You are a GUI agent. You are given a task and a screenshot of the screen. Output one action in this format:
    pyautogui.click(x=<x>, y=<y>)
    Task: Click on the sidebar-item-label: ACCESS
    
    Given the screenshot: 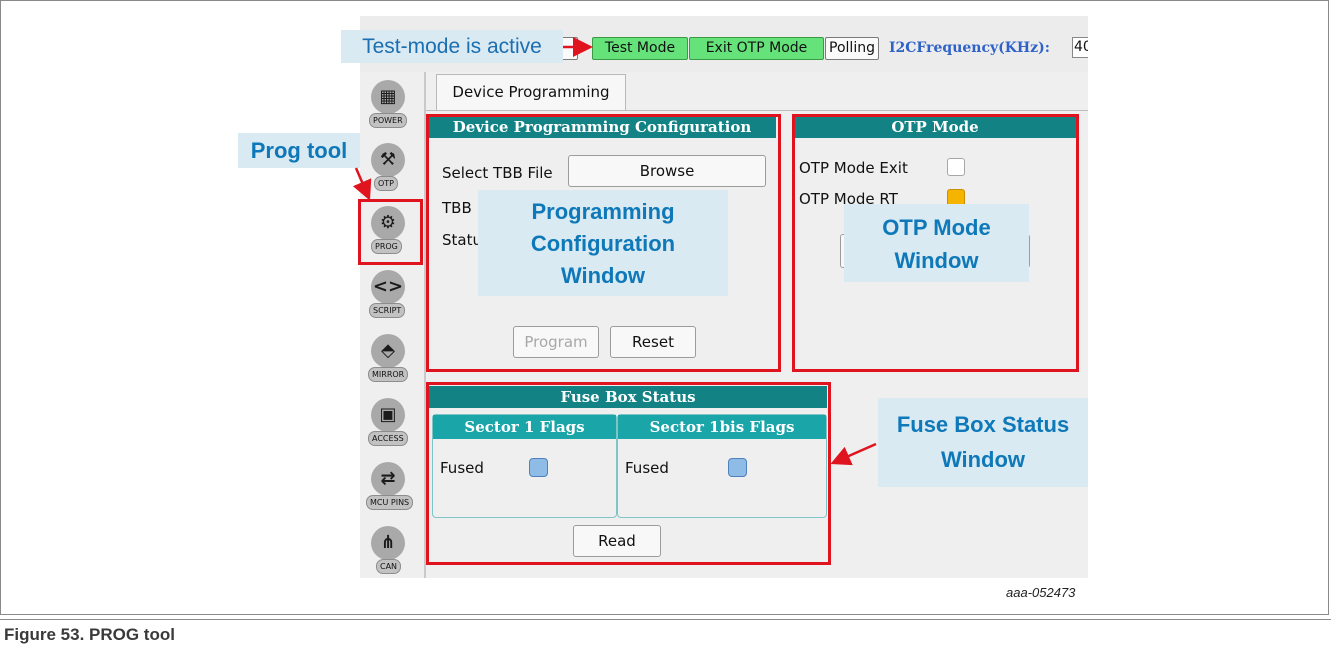 What is the action you would take?
    pyautogui.click(x=388, y=438)
    